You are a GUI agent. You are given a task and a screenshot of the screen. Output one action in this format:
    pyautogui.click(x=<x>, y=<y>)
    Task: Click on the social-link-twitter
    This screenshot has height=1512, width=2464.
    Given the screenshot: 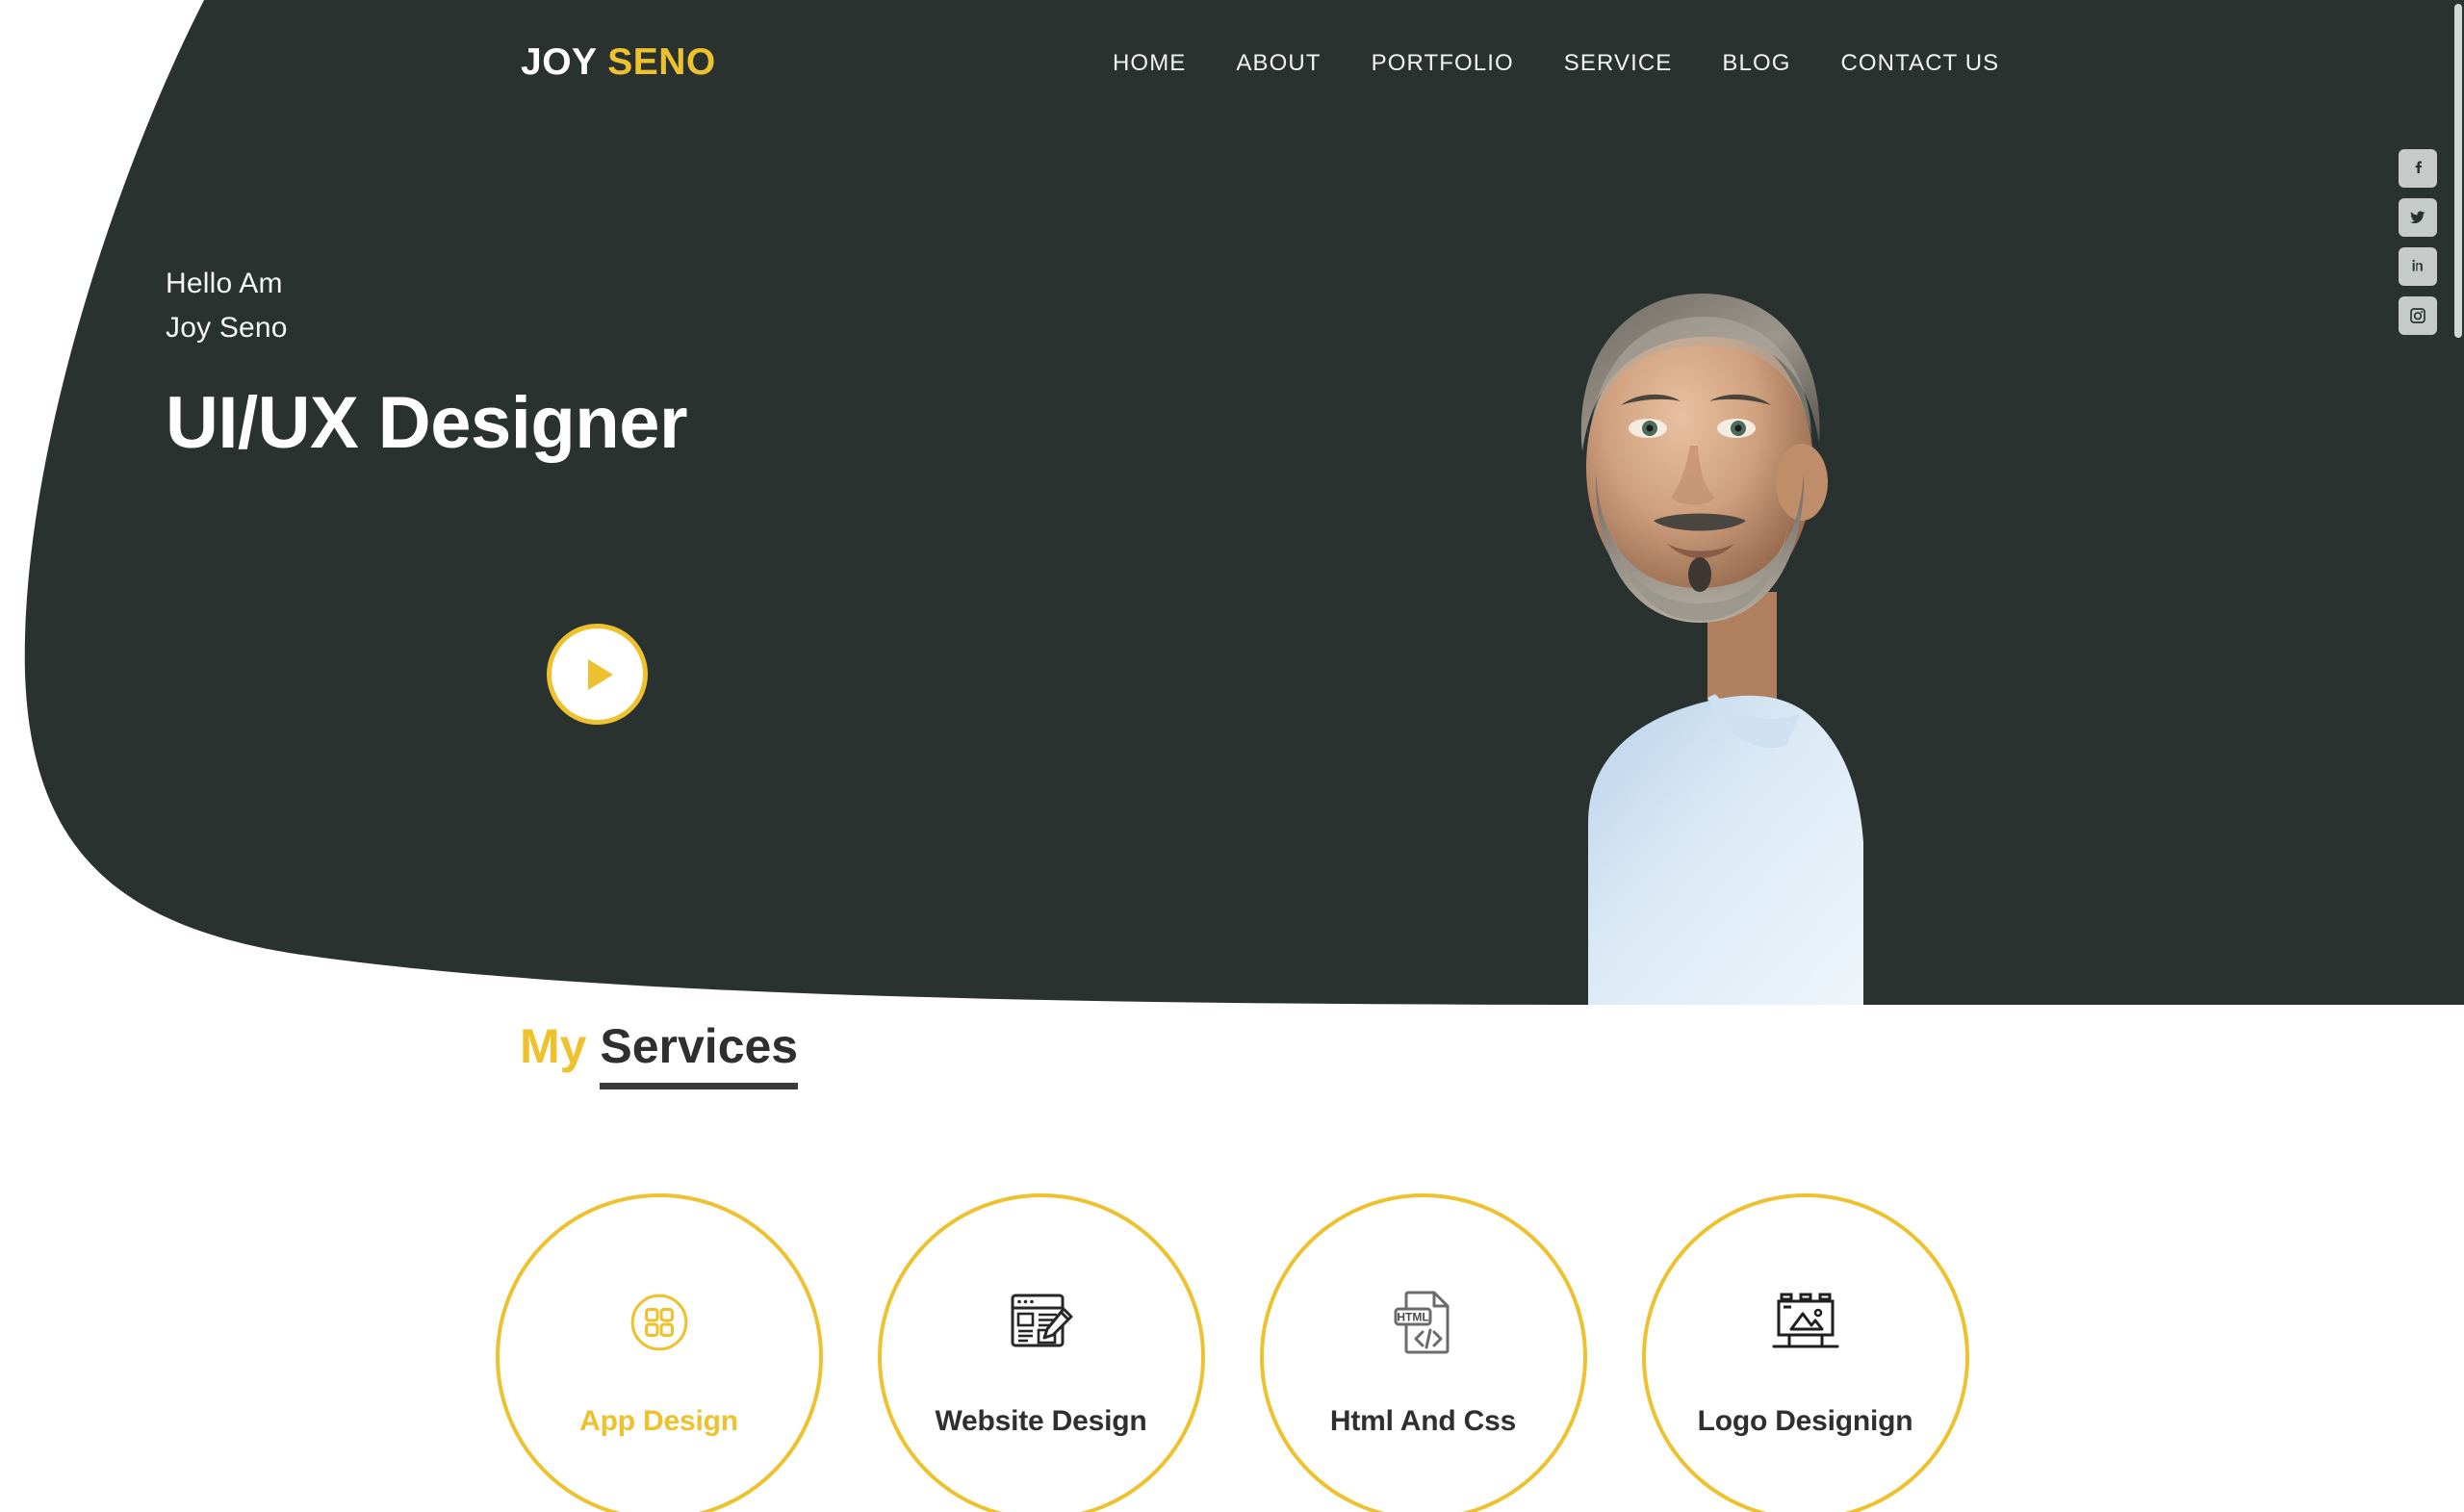 What is the action you would take?
    pyautogui.click(x=2418, y=217)
    